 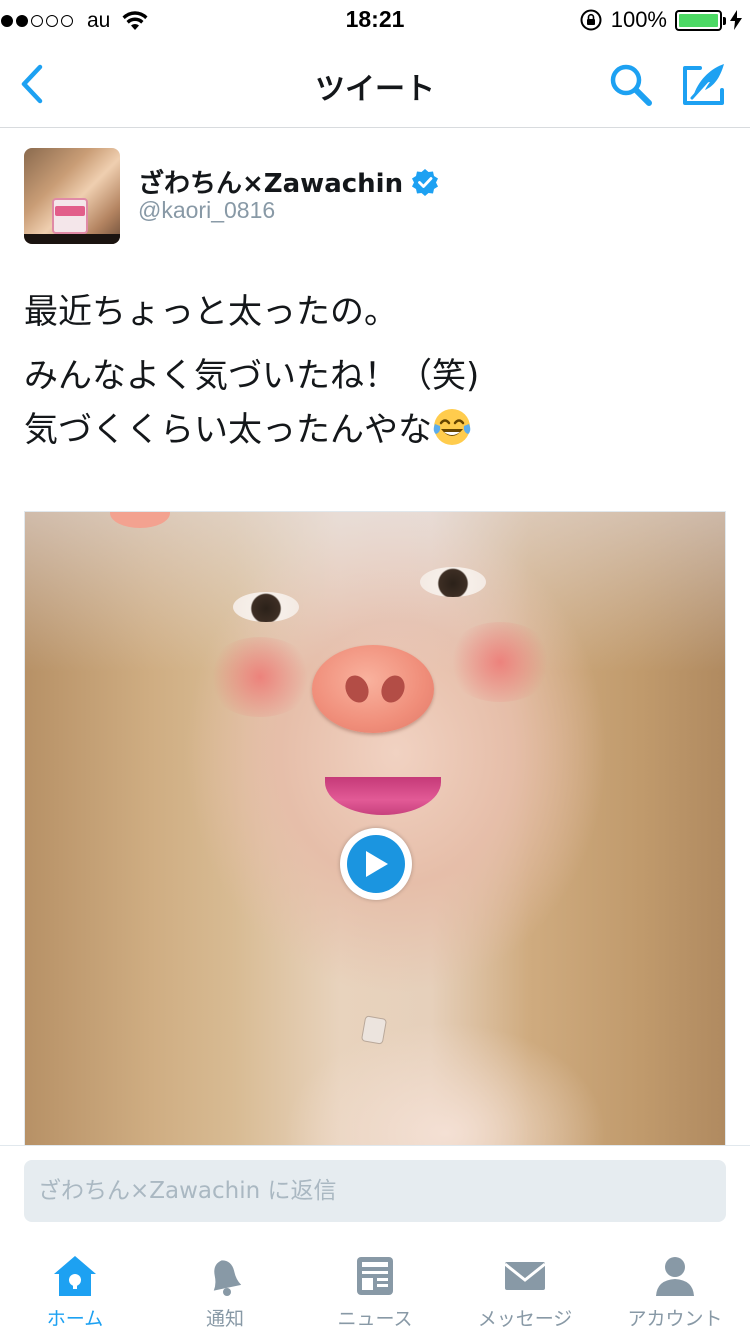 What do you see at coordinates (373, 689) in the screenshot?
I see `pig-nose-filter` at bounding box center [373, 689].